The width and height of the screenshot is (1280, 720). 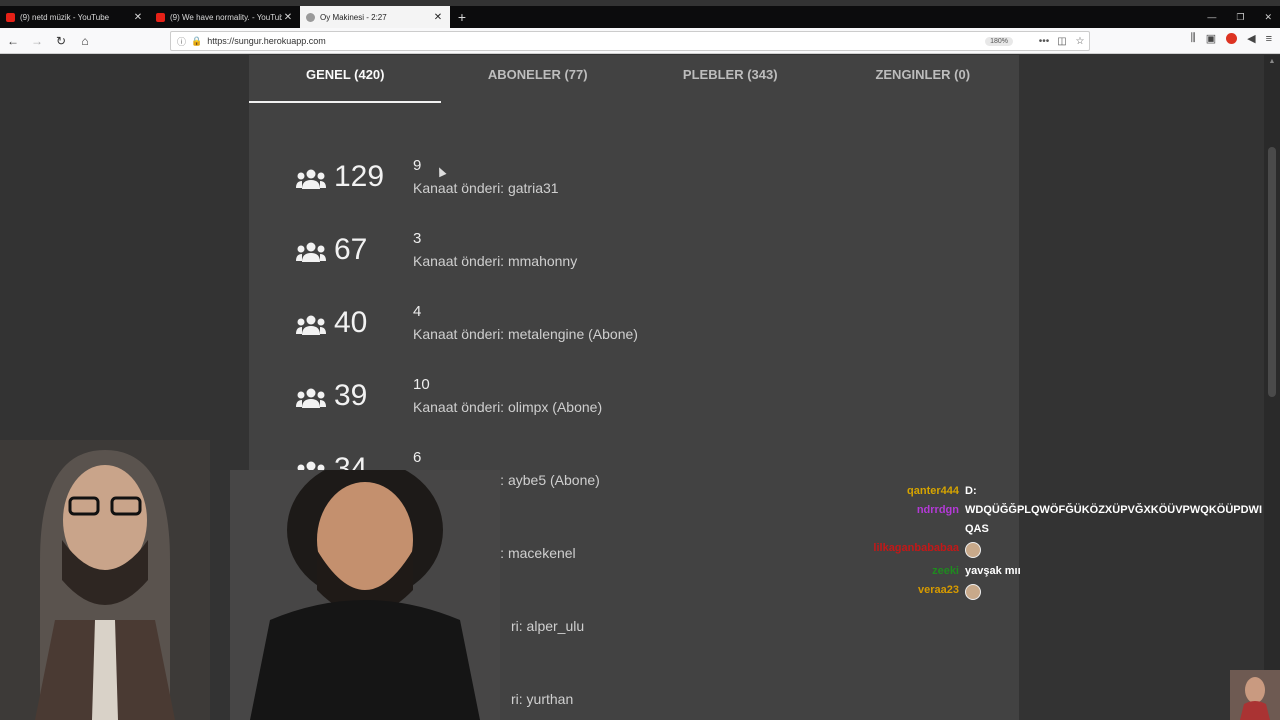 What do you see at coordinates (1268, 17) in the screenshot?
I see `close-window-icon: ✕` at bounding box center [1268, 17].